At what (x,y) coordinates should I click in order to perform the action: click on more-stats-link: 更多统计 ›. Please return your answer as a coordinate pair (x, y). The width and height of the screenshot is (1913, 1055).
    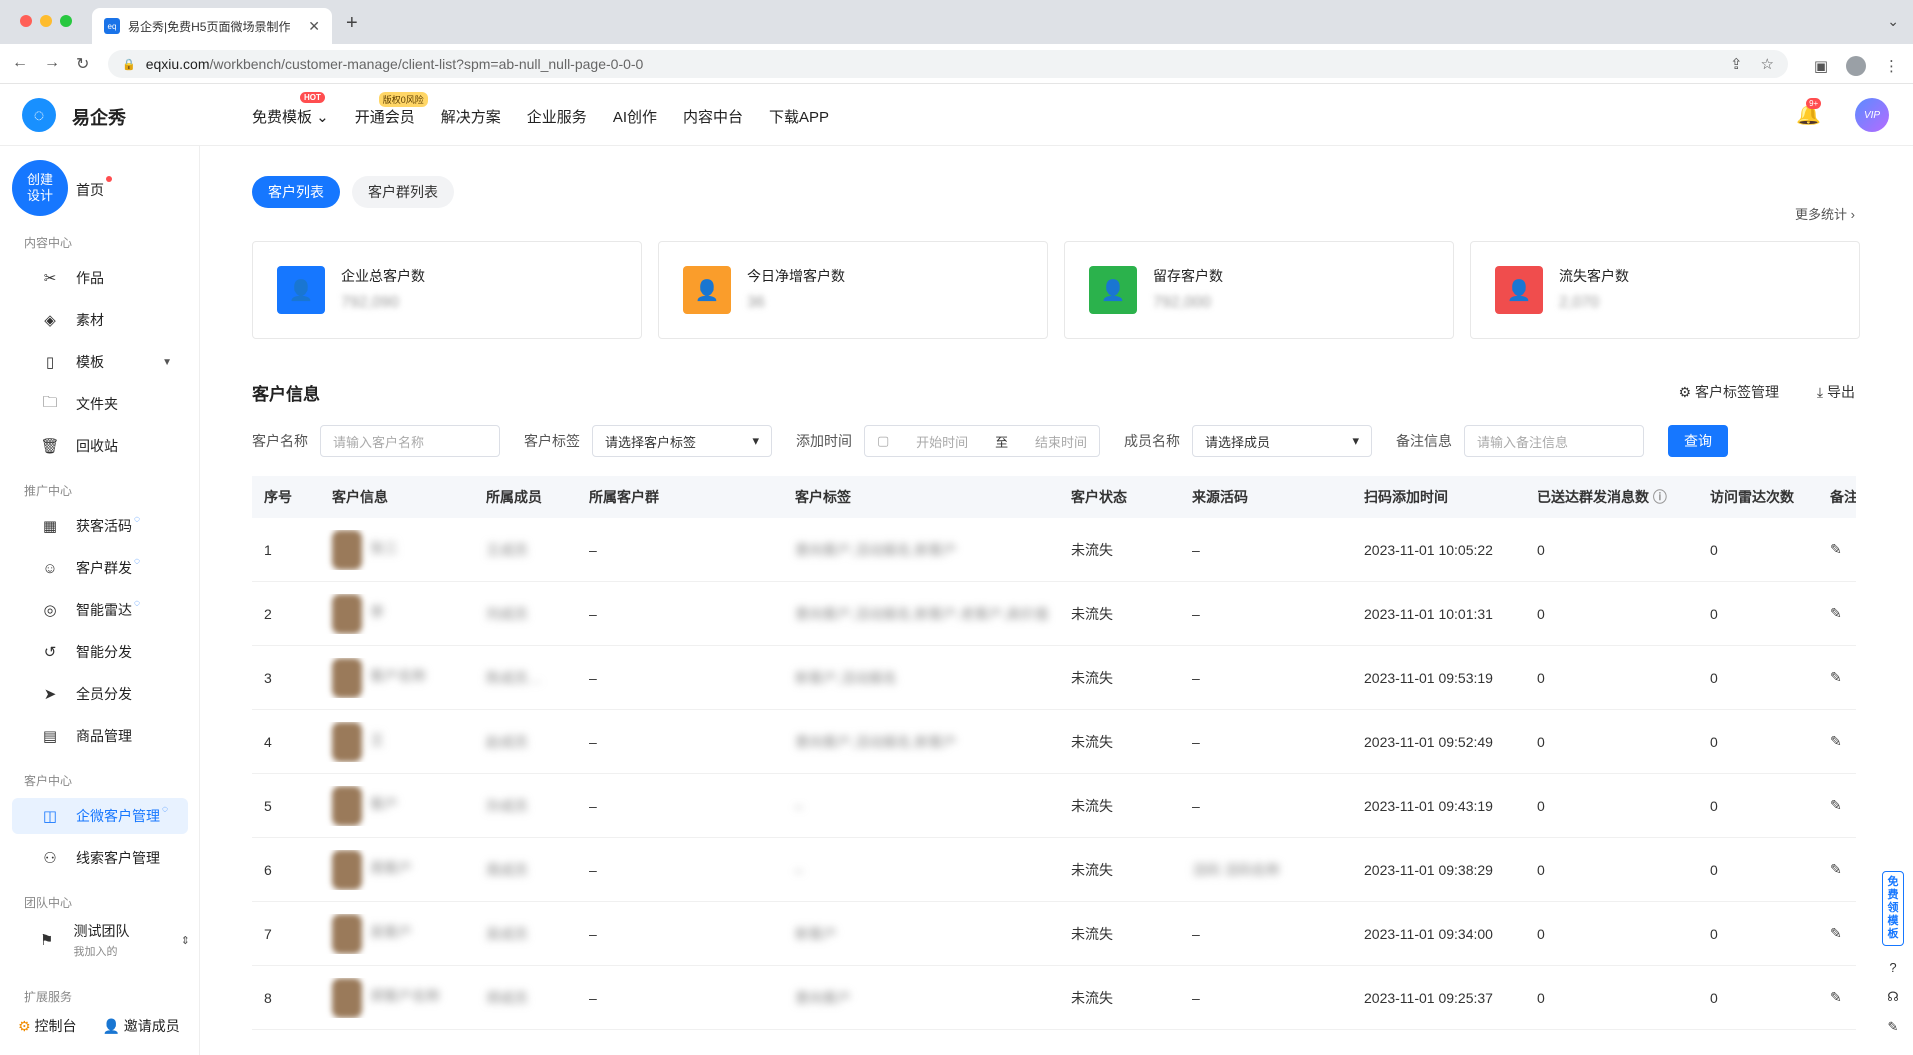
    Looking at the image, I should click on (1825, 213).